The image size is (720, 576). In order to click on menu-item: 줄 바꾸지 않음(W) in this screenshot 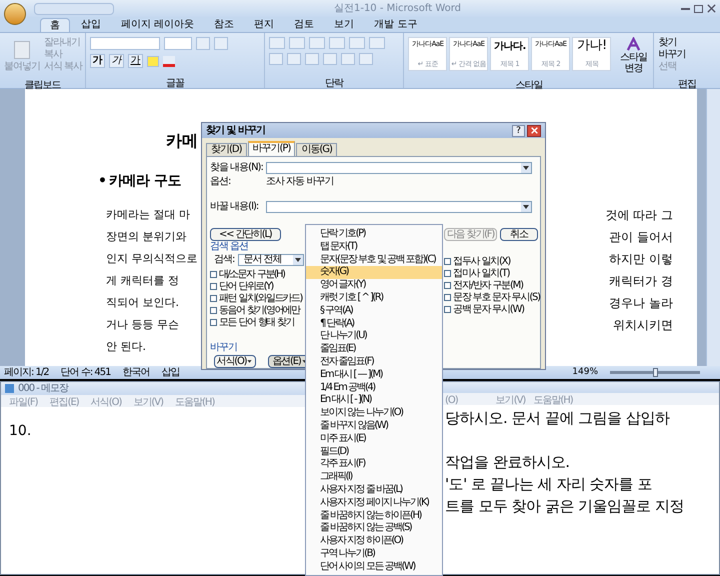, I will do `click(374, 426)`.